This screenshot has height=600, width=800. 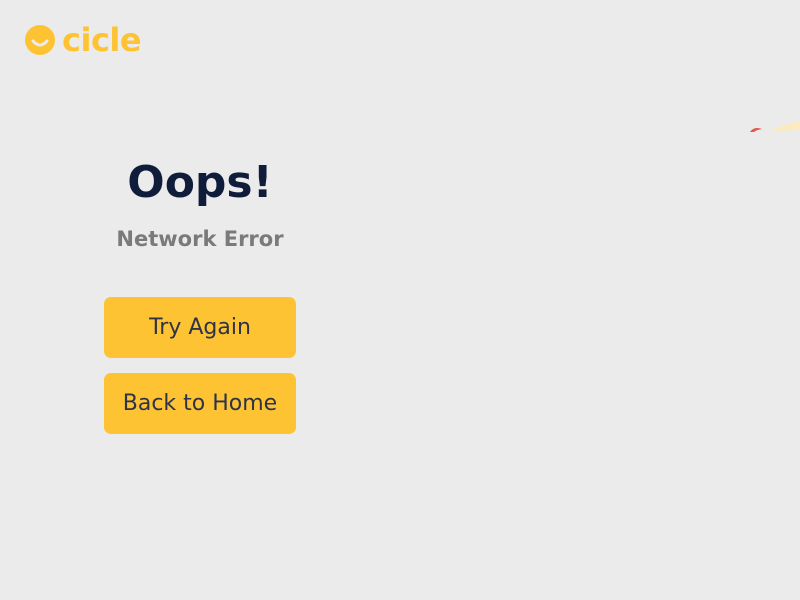 What do you see at coordinates (102, 40) in the screenshot?
I see `logo-text: cicle` at bounding box center [102, 40].